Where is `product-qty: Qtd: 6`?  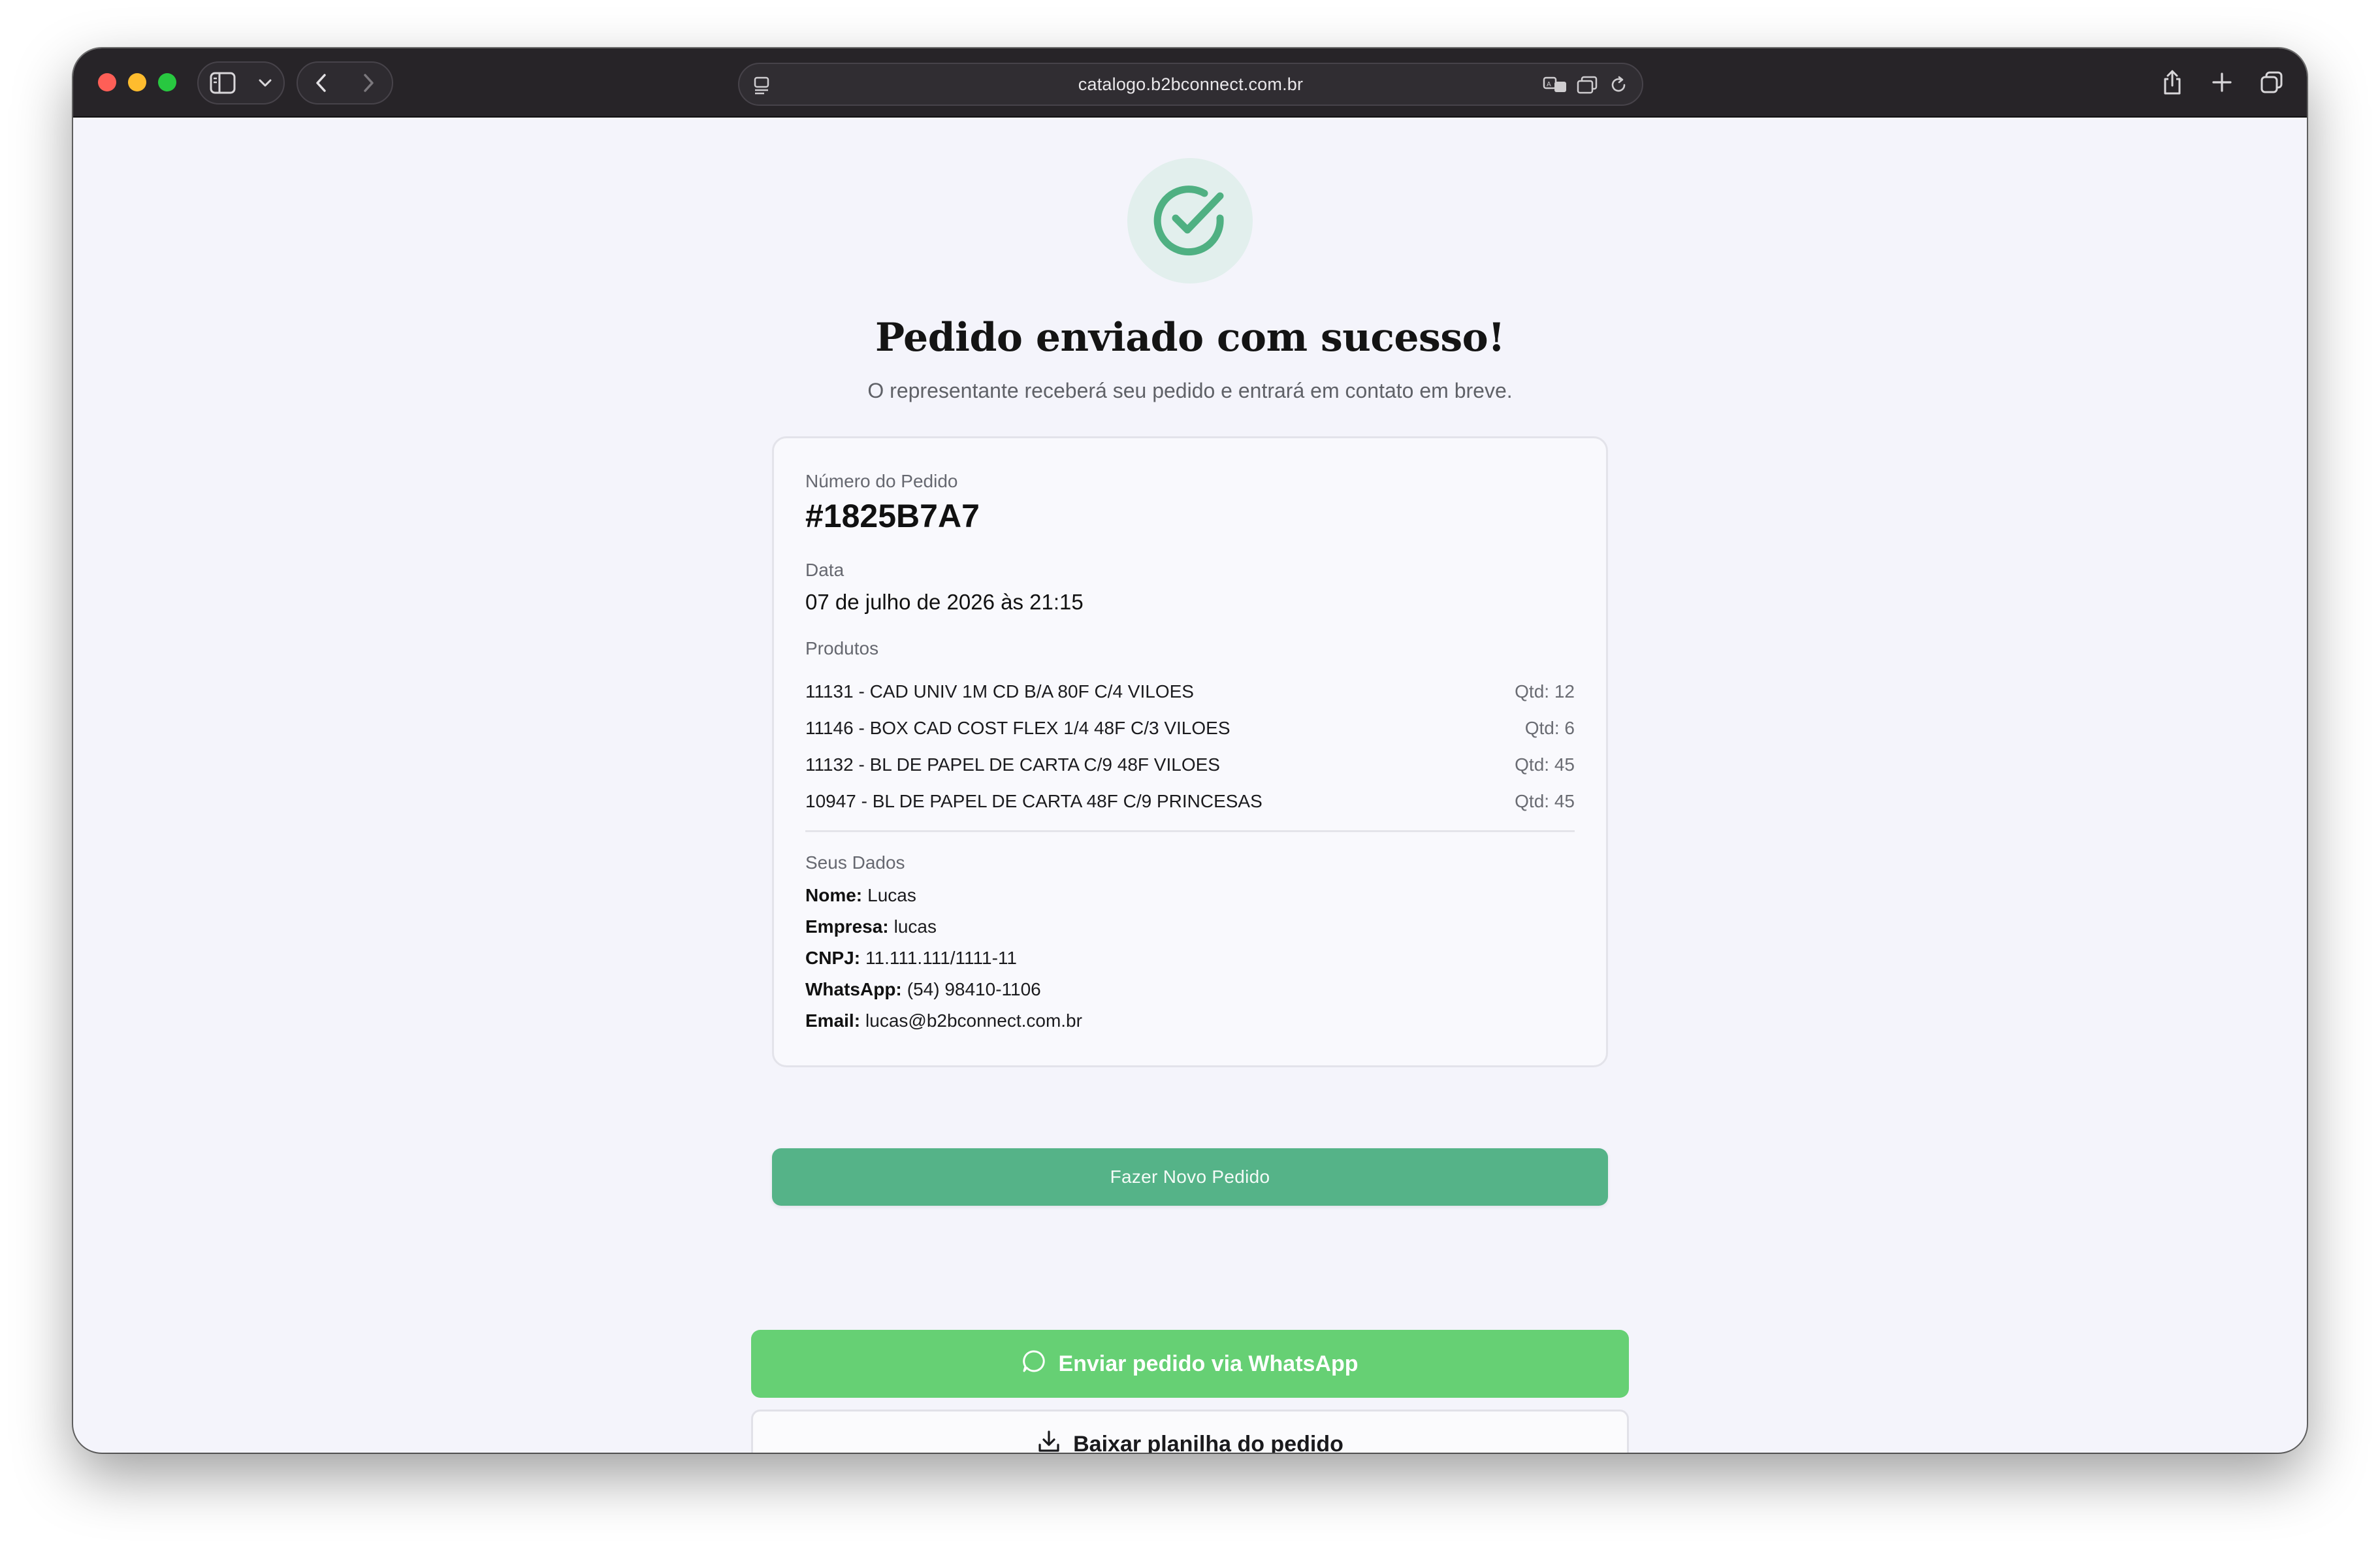
product-qty: Qtd: 6 is located at coordinates (1549, 728).